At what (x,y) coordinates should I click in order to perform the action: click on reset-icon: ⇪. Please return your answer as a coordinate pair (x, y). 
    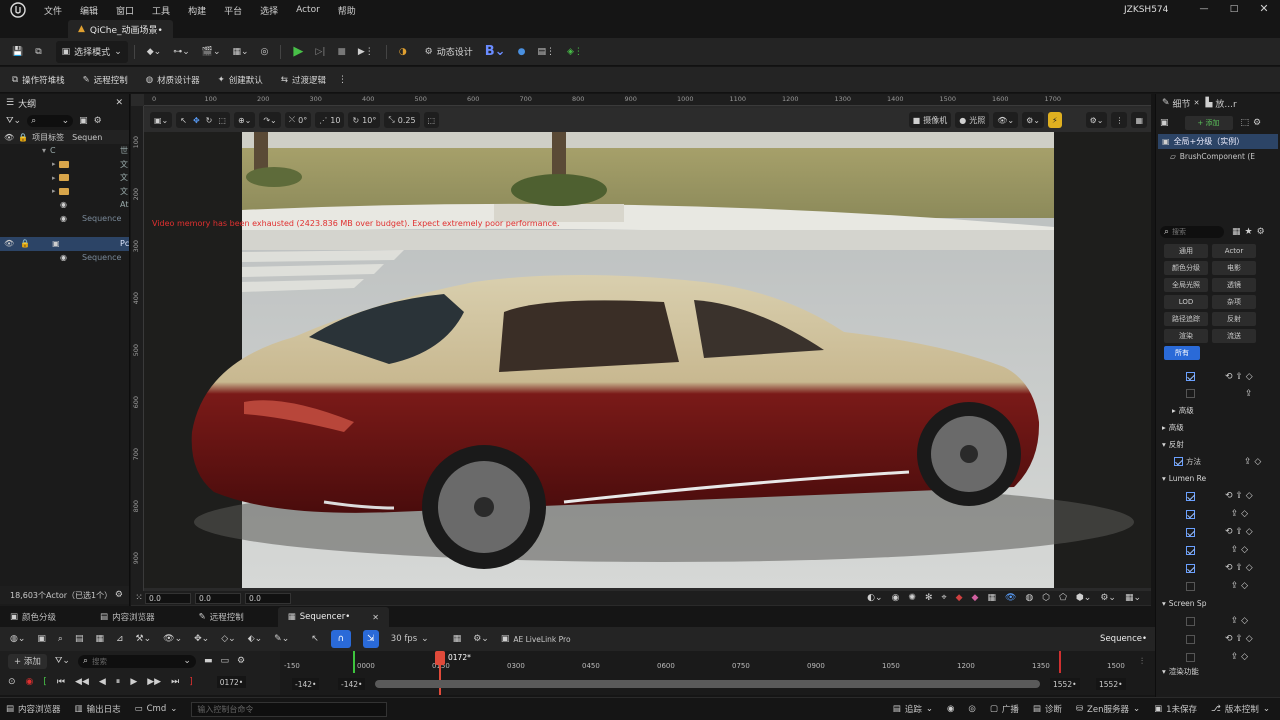
    Looking at the image, I should click on (1249, 394).